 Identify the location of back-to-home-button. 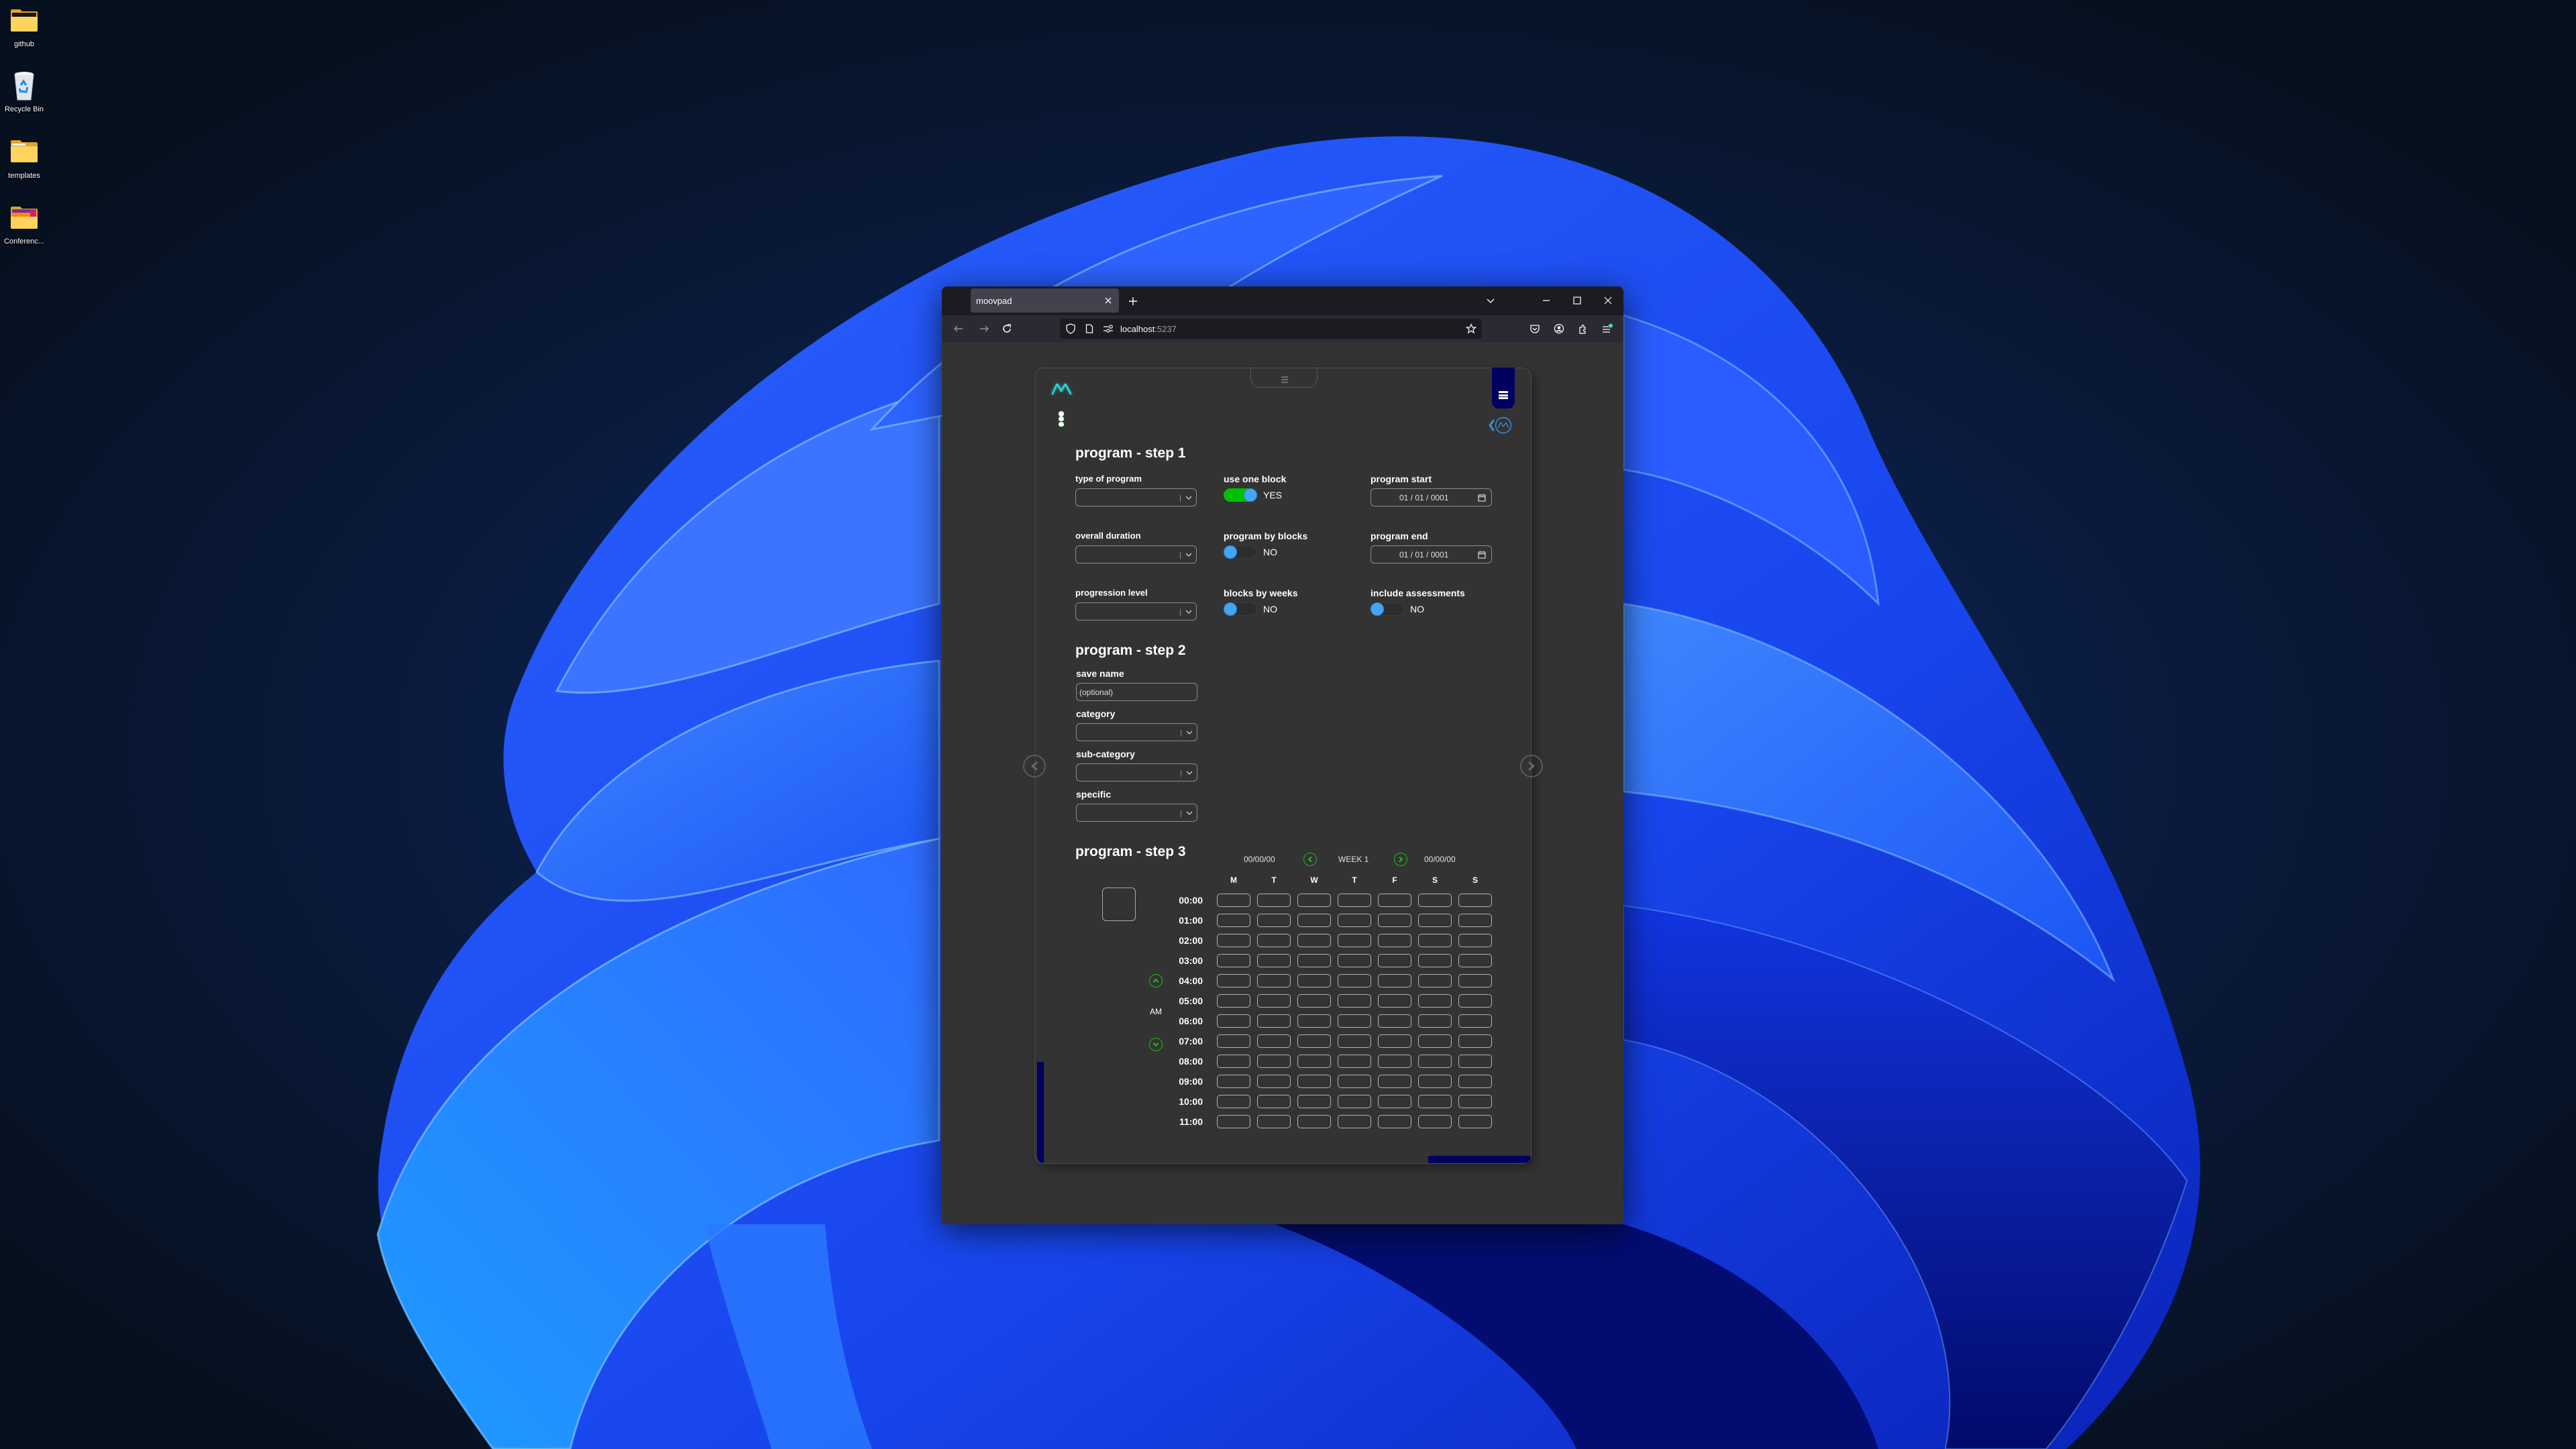
(1515, 425).